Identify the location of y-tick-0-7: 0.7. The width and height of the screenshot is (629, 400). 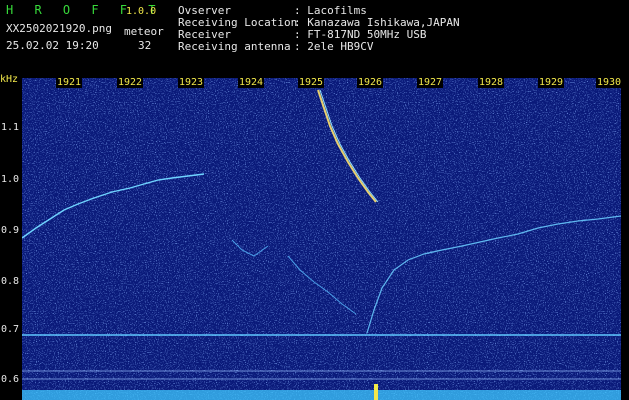
(10, 329).